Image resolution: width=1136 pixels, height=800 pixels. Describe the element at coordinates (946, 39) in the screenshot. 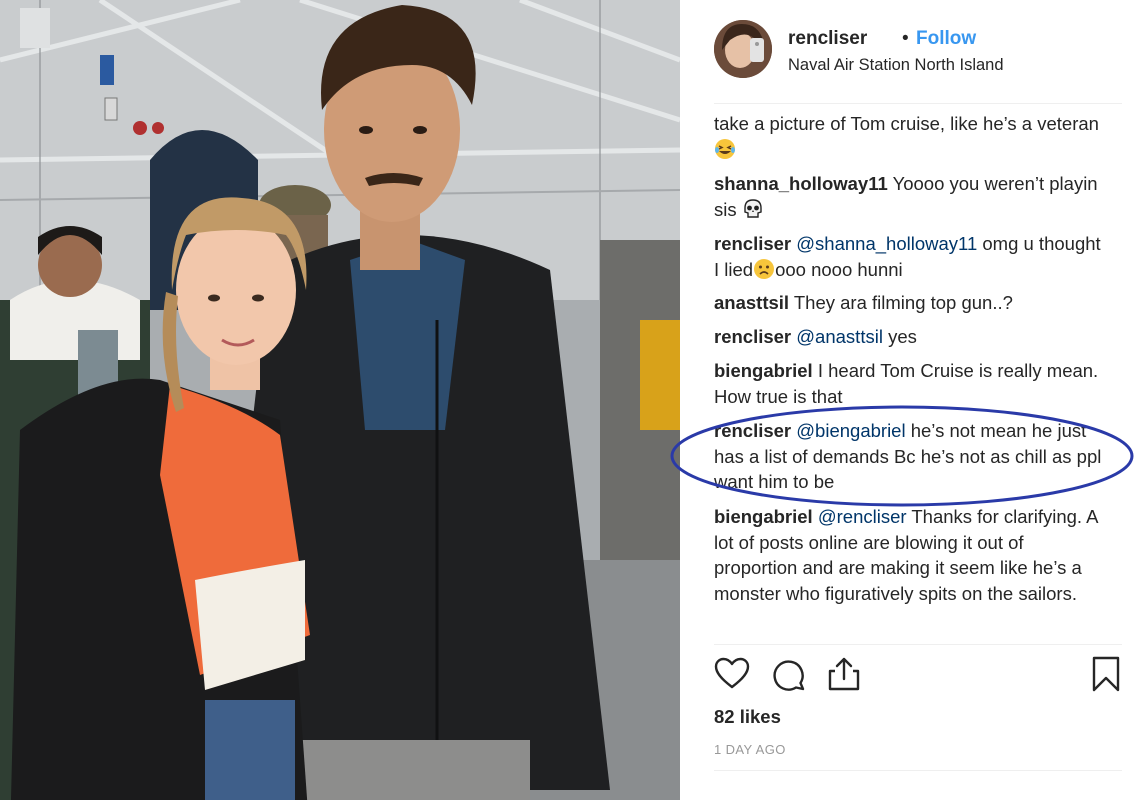

I see `follow-button: Follow` at that location.